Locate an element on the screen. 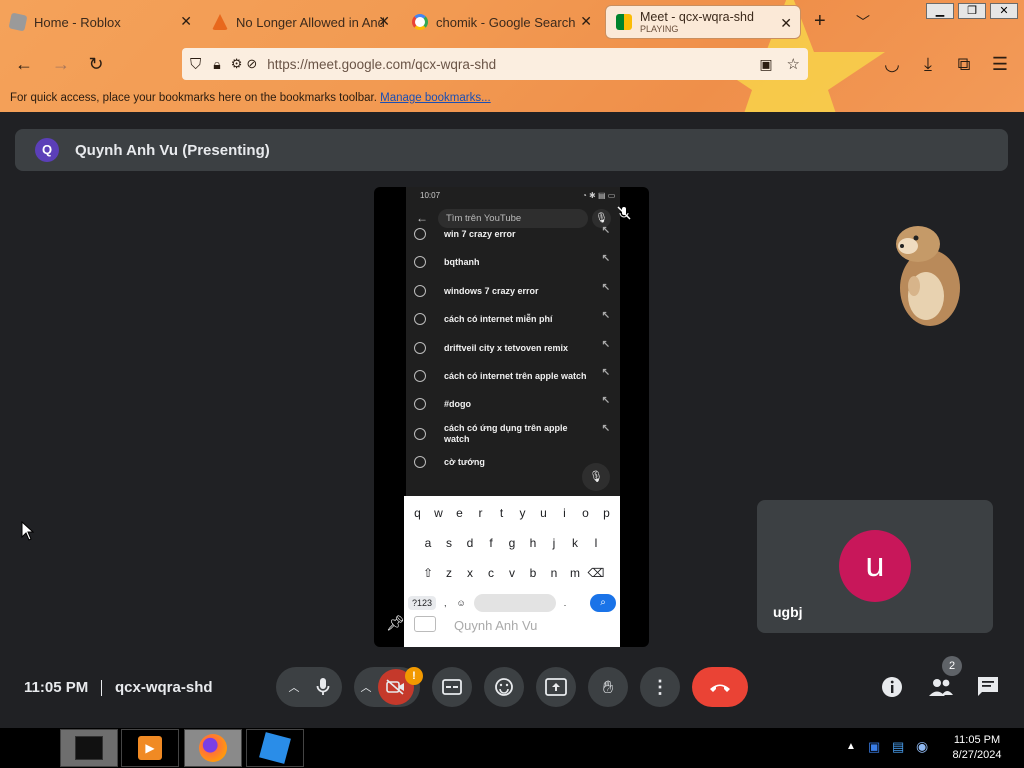 The image size is (1024, 768). raise-hand-button: ✋︎ is located at coordinates (608, 687).